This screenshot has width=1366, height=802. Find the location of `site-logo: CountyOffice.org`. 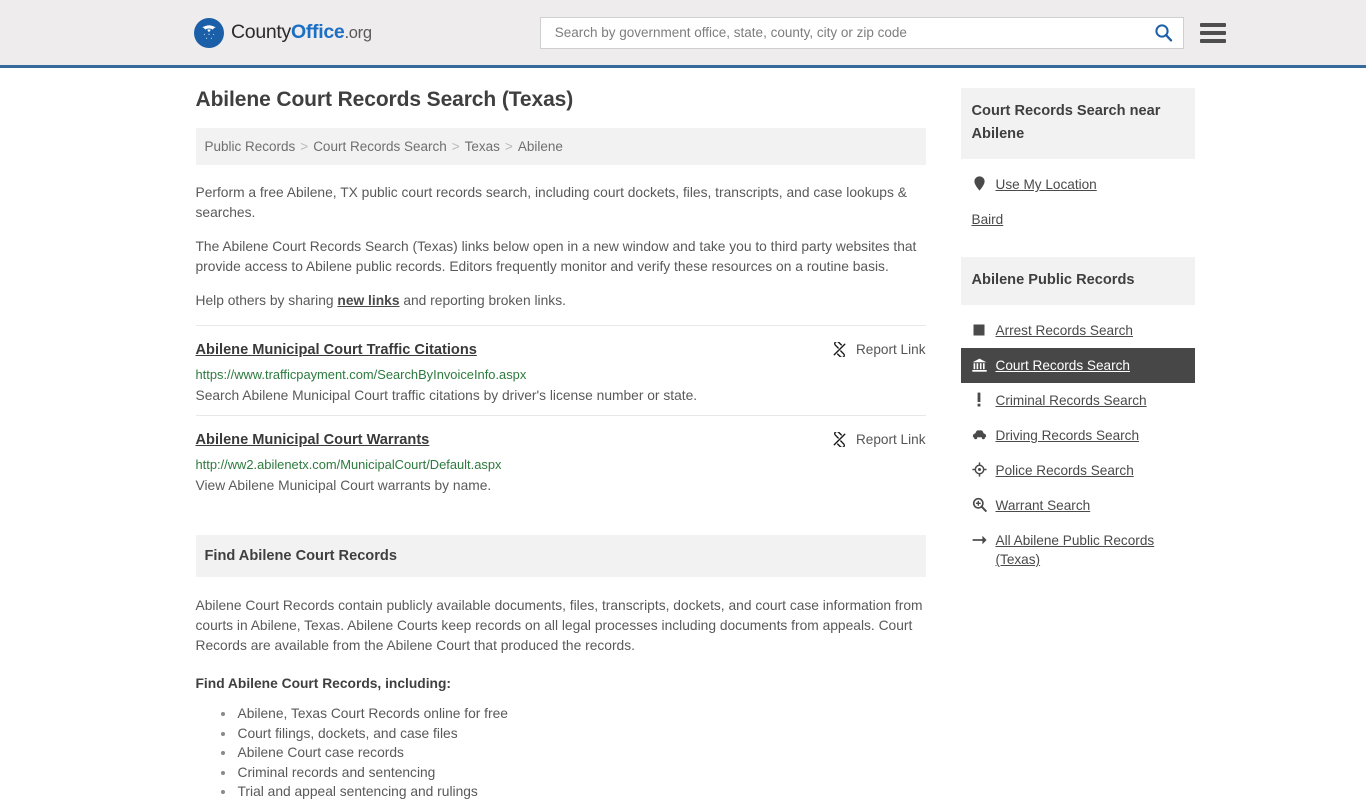

site-logo: CountyOffice.org is located at coordinates (283, 32).